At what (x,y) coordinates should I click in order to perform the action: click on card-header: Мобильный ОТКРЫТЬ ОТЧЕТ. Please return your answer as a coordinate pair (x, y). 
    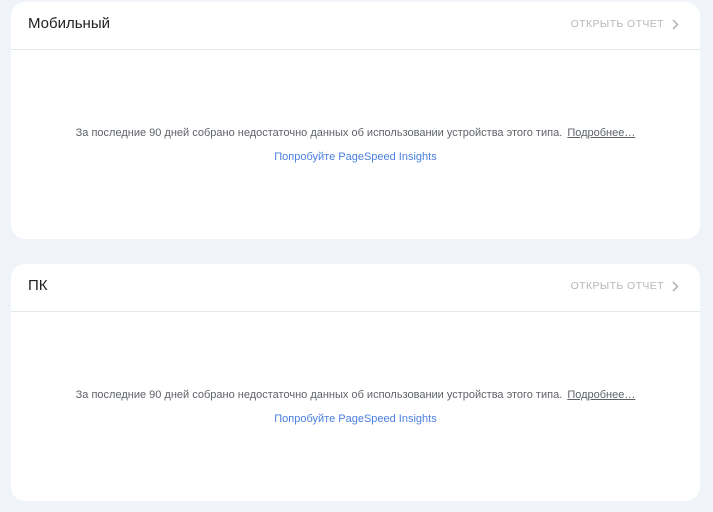
    Looking at the image, I should click on (355, 26).